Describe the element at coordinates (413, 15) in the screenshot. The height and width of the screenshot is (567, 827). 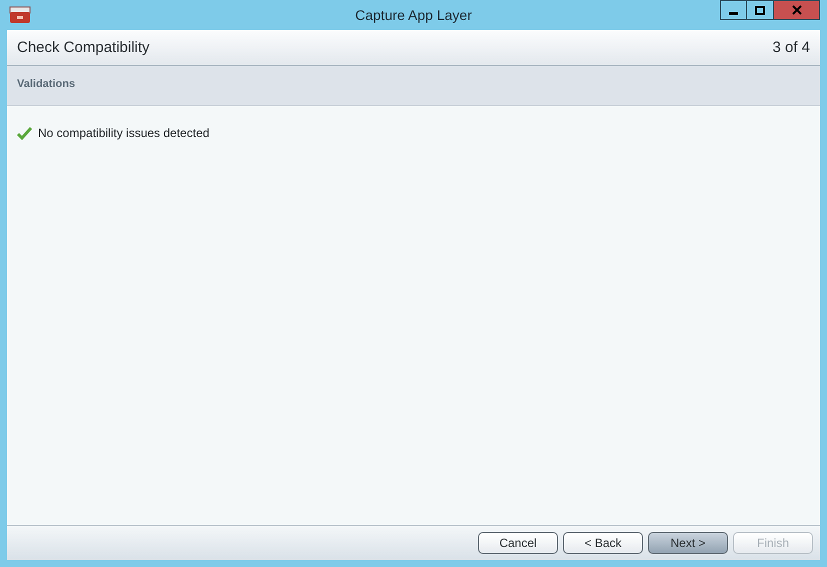
I see `window-title: Capture App Layer` at that location.